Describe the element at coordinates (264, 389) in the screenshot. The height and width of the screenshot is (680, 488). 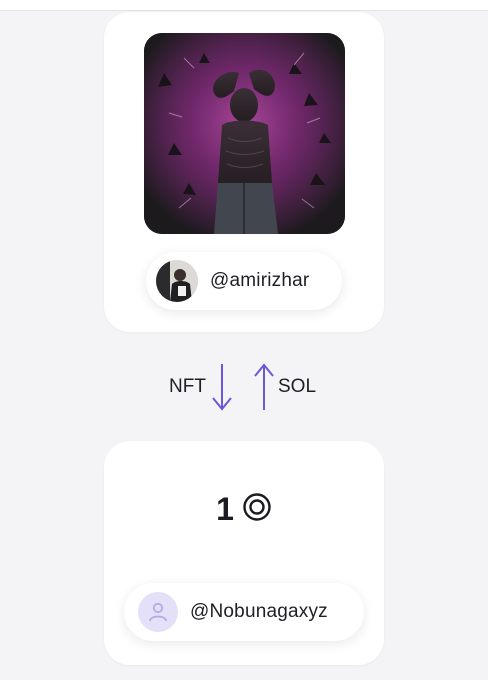
I see `arrow-up-icon` at that location.